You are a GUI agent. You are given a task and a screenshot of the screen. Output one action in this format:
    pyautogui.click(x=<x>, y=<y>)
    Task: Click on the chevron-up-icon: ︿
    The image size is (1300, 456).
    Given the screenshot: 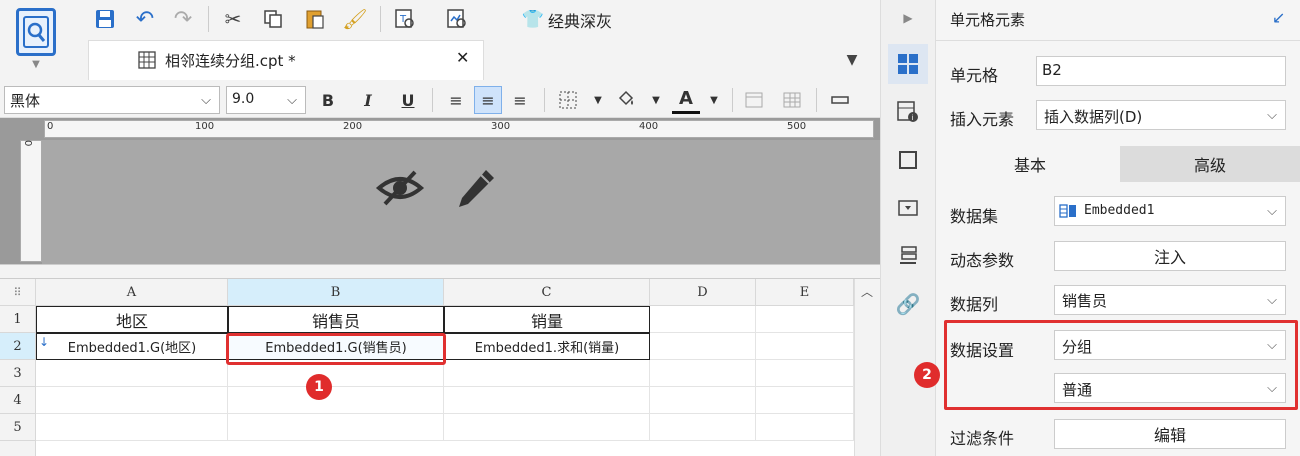 What is the action you would take?
    pyautogui.click(x=867, y=291)
    